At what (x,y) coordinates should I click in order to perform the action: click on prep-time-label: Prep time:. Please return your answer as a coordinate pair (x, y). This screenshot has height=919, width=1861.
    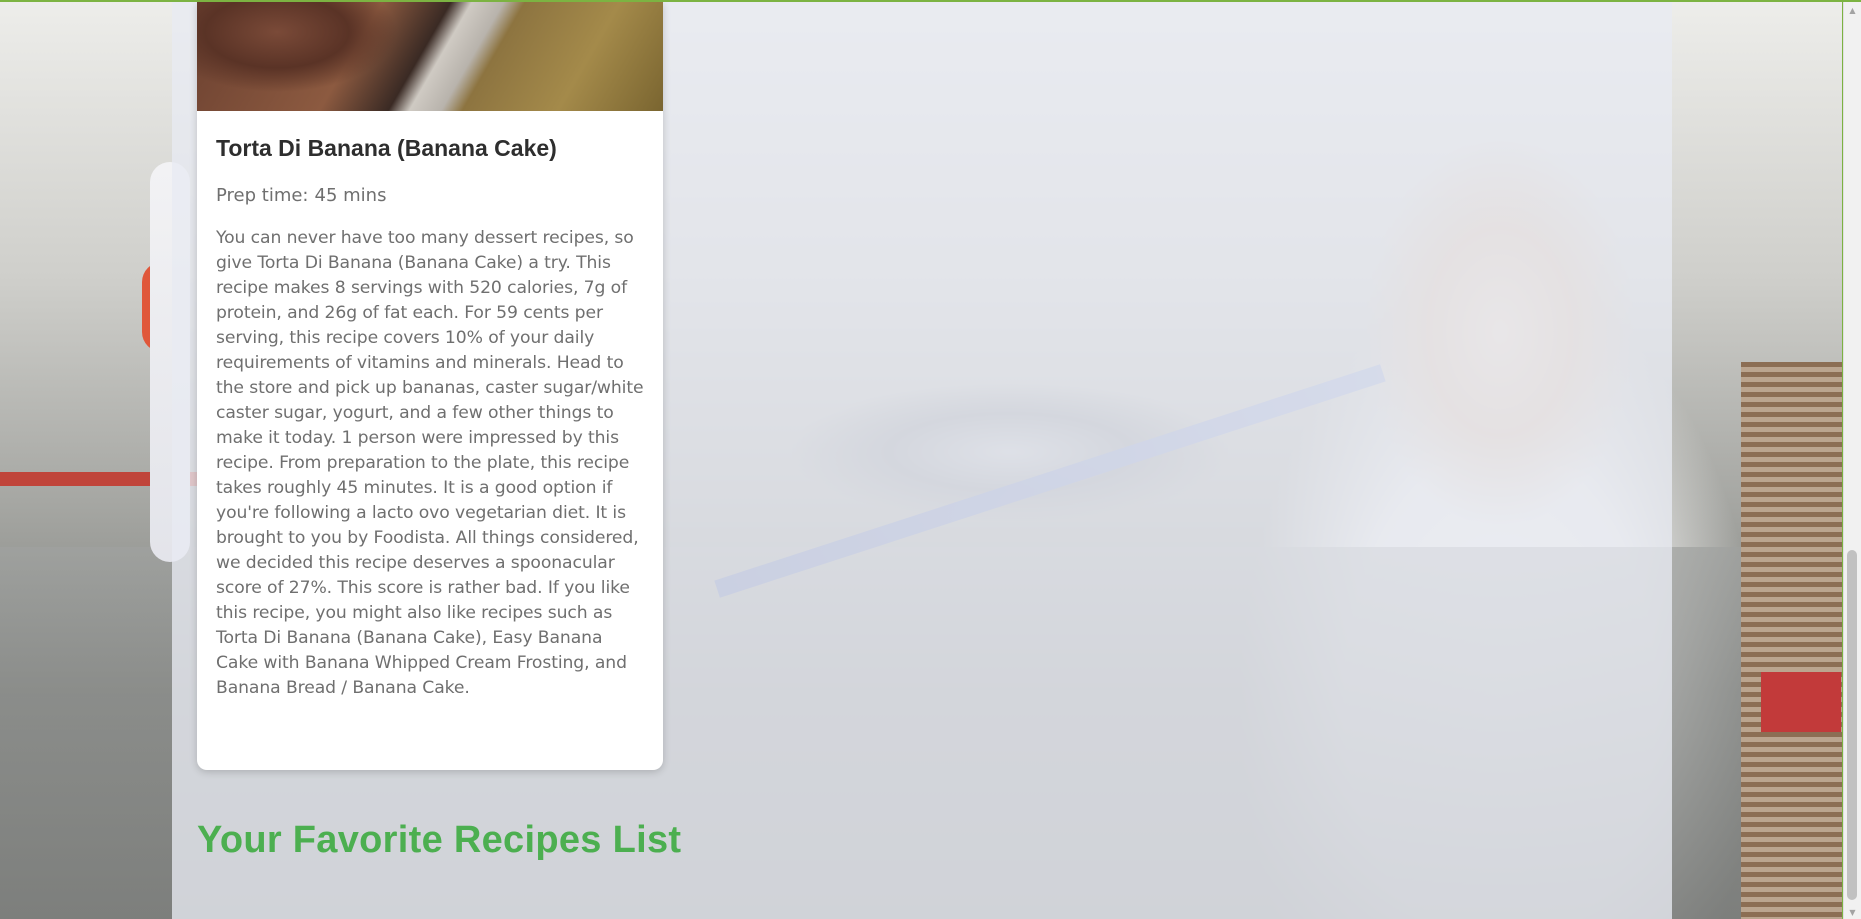
    Looking at the image, I should click on (262, 195).